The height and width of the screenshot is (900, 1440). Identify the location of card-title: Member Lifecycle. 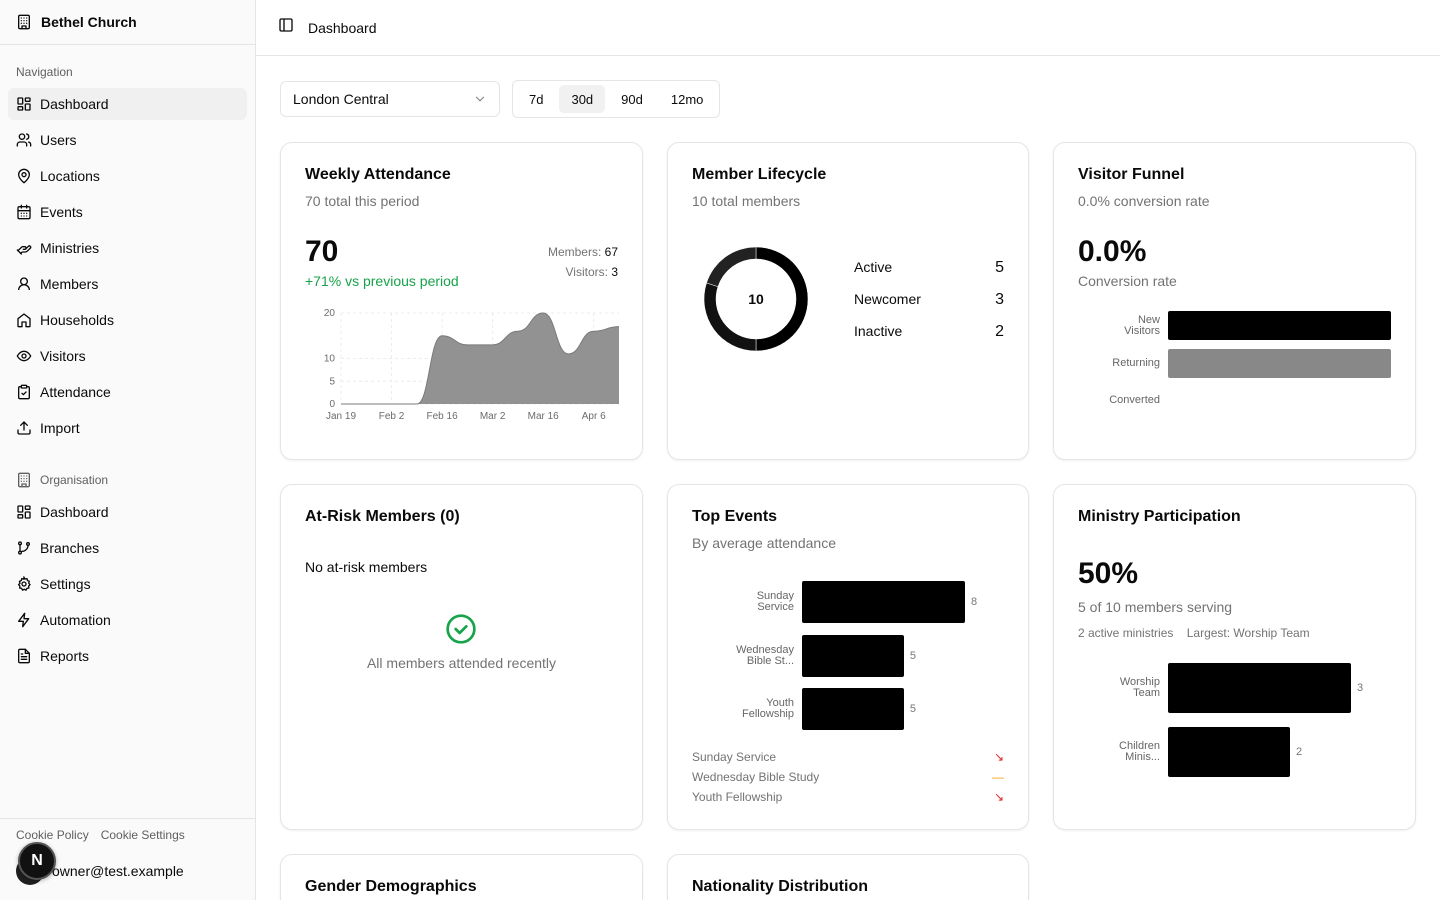
(759, 174).